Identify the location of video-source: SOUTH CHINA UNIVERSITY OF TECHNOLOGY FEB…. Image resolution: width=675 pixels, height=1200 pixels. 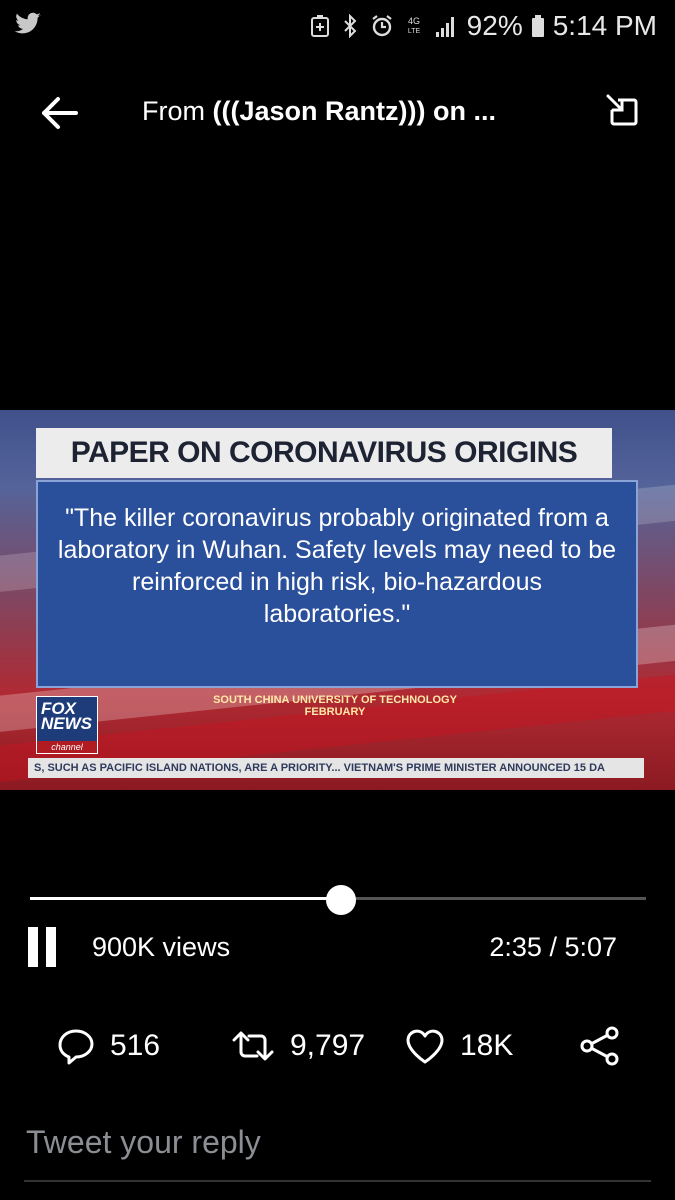
(335, 706).